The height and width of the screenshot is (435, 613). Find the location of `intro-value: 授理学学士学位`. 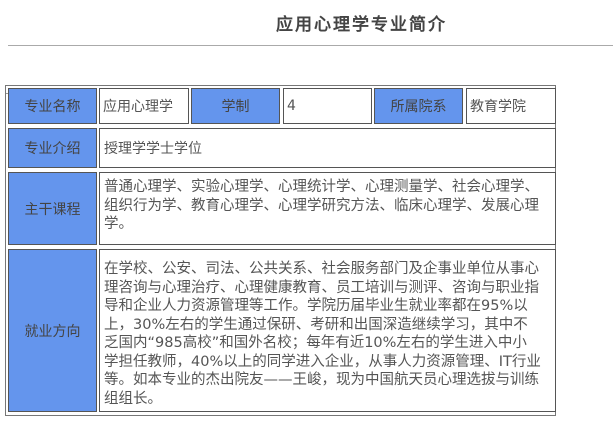

intro-value: 授理学学士学位 is located at coordinates (327, 148).